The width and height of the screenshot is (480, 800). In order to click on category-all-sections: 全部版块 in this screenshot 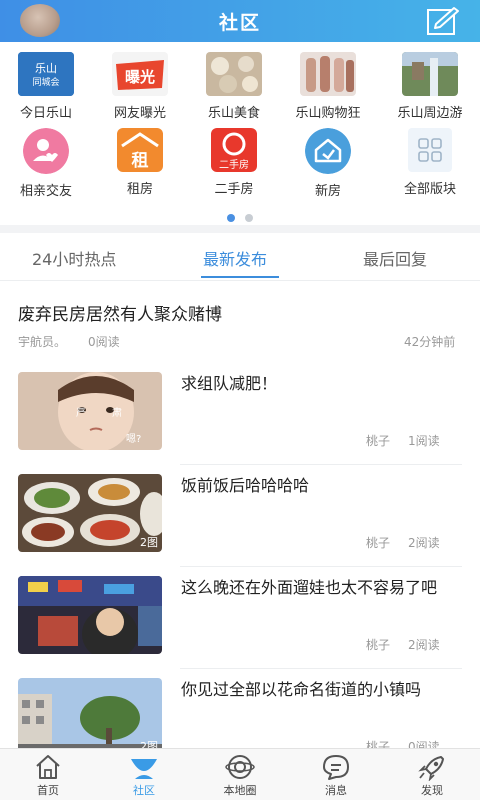, I will do `click(430, 162)`.